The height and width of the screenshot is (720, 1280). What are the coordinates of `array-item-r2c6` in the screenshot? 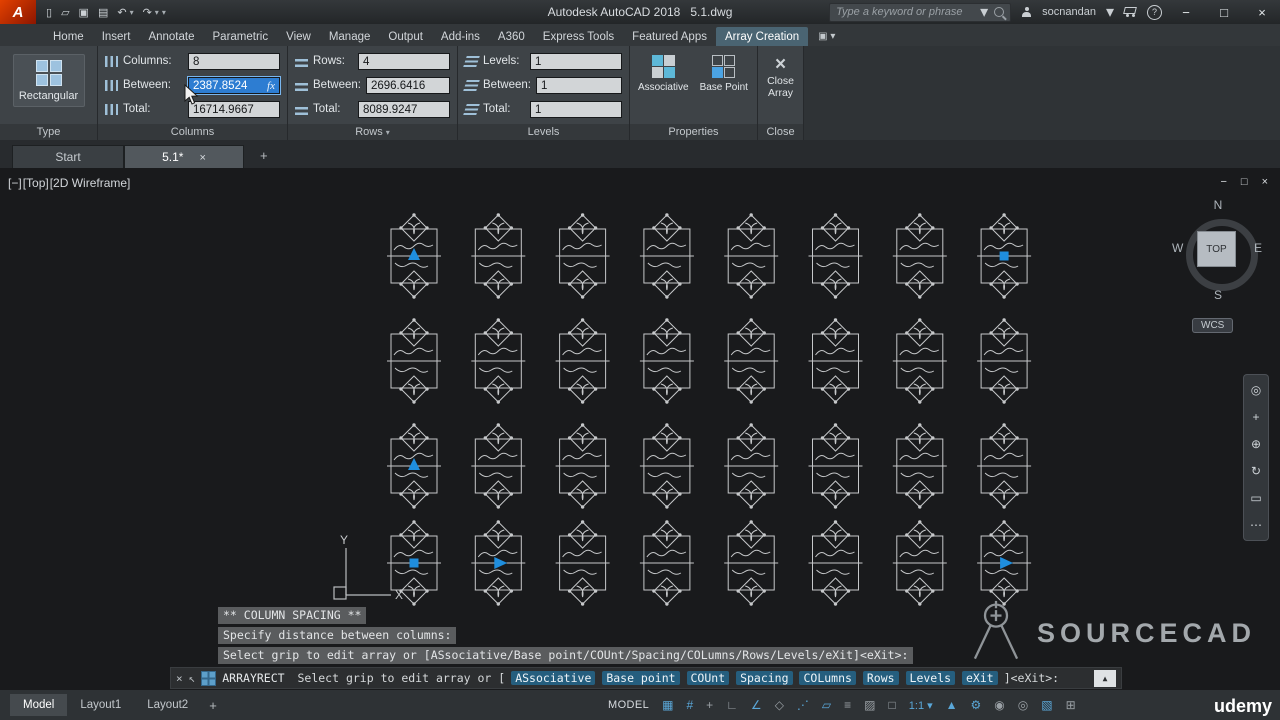 It's located at (920, 466).